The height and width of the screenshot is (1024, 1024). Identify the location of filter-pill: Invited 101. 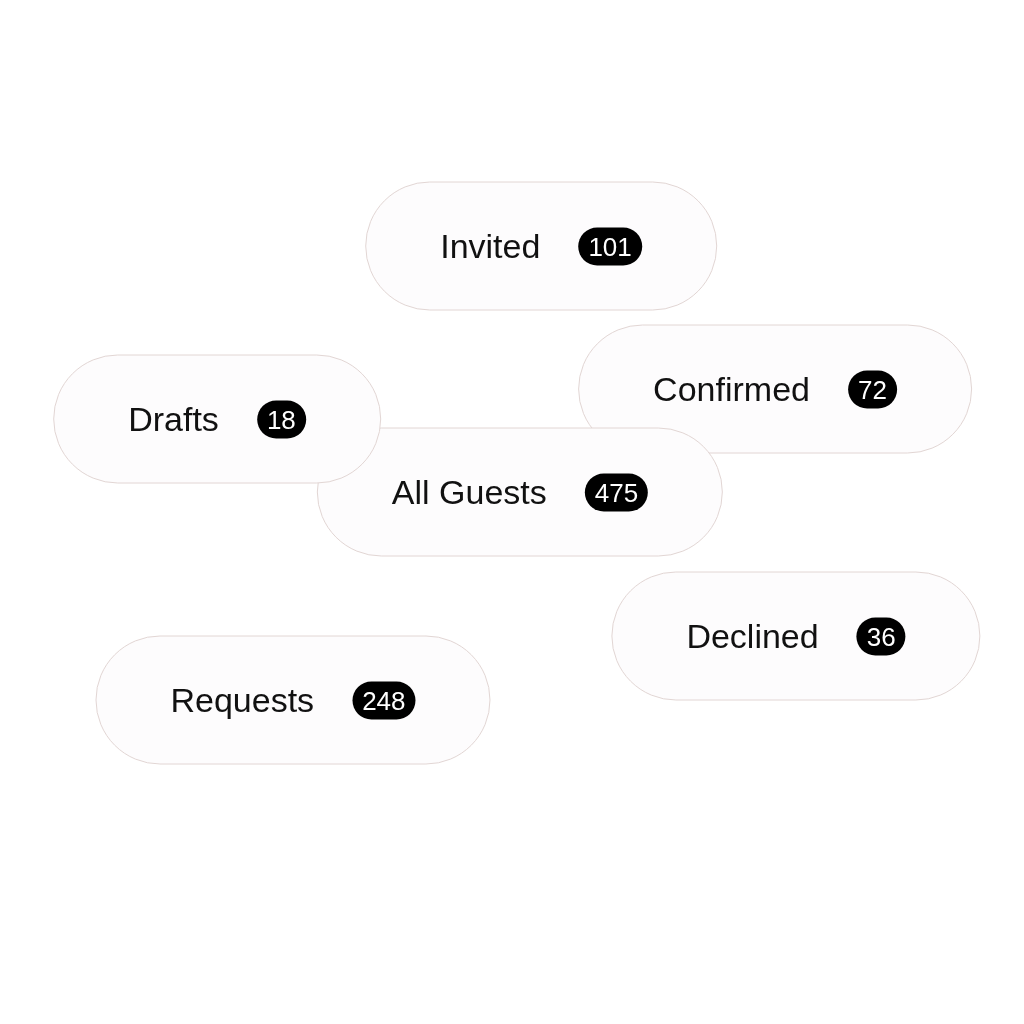
(541, 246).